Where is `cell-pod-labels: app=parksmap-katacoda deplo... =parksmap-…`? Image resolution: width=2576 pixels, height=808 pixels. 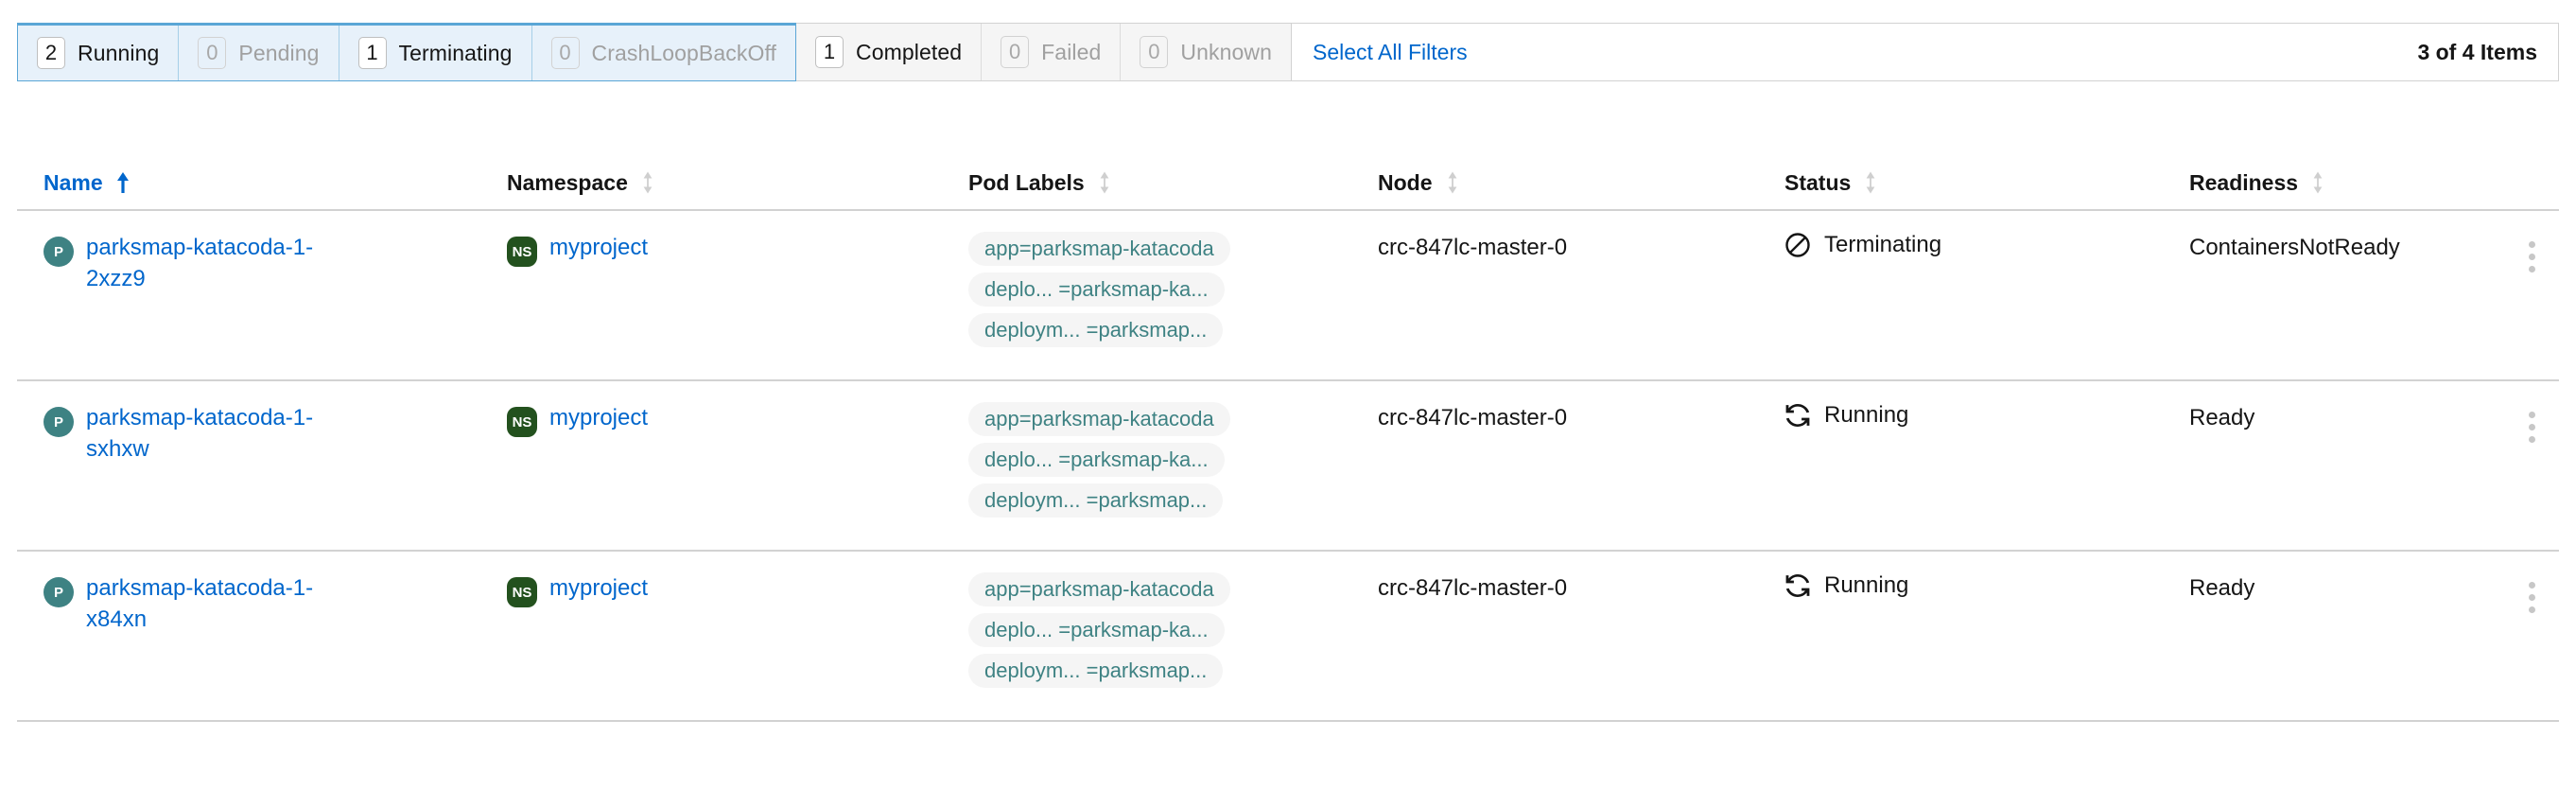
cell-pod-labels: app=parksmap-katacoda deplo... =parksmap-… is located at coordinates (1173, 460).